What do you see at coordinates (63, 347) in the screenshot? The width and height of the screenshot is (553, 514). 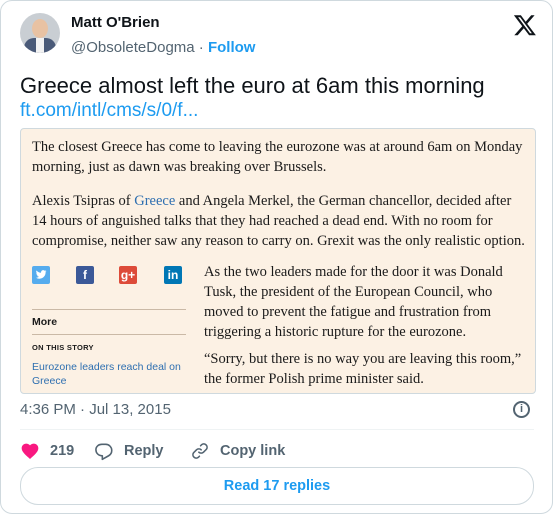 I see `on-this-story-label: ON THIS STORY` at bounding box center [63, 347].